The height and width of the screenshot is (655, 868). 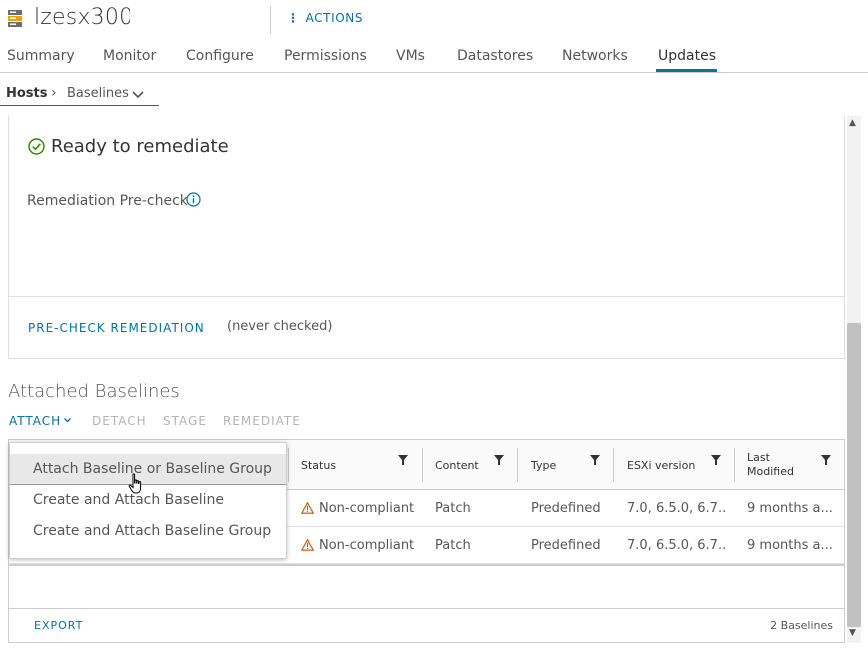 What do you see at coordinates (140, 146) in the screenshot?
I see `precheck-status: Ready to remediate` at bounding box center [140, 146].